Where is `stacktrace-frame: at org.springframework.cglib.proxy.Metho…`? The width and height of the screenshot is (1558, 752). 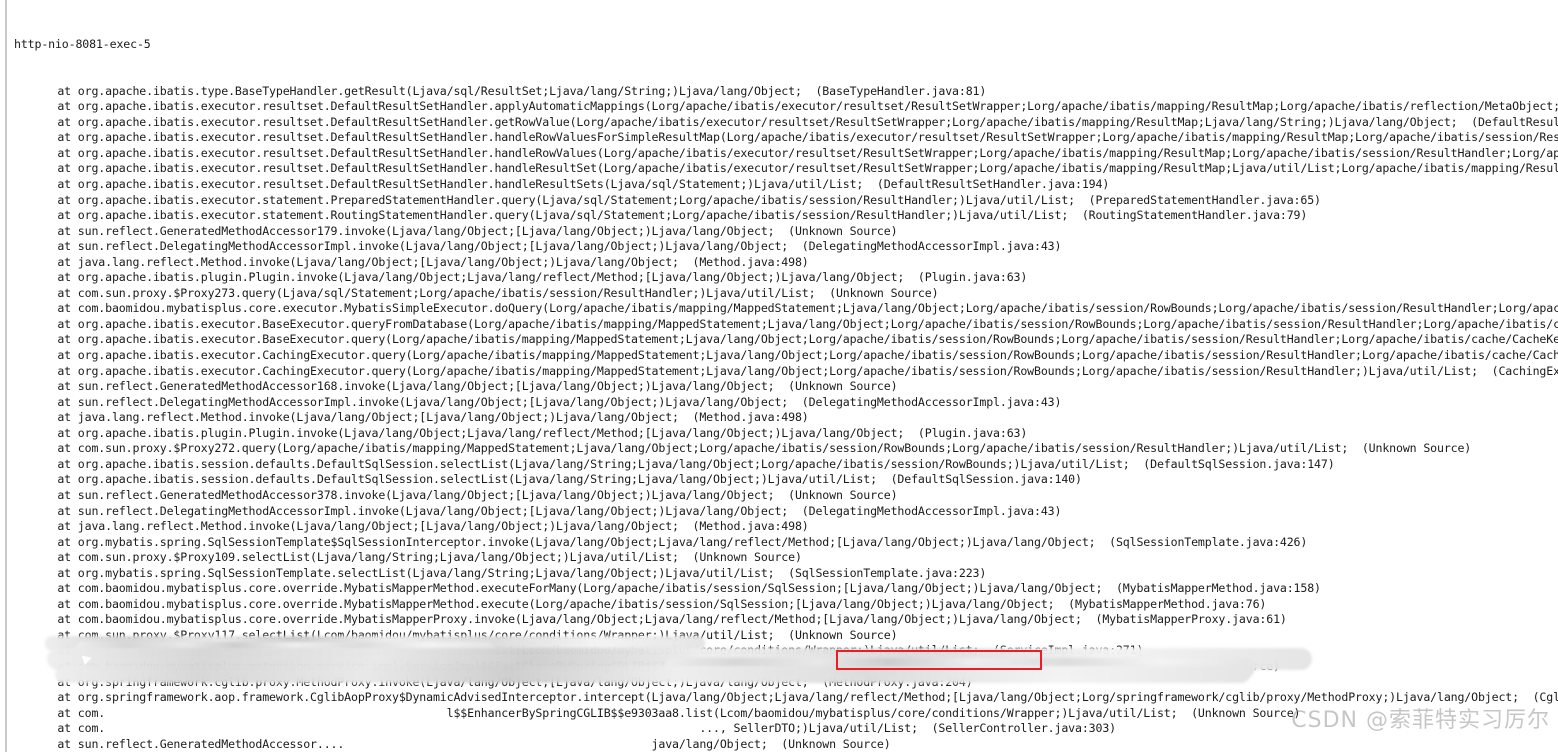
stacktrace-frame: at org.springframework.cglib.proxy.Metho… is located at coordinates (501, 681).